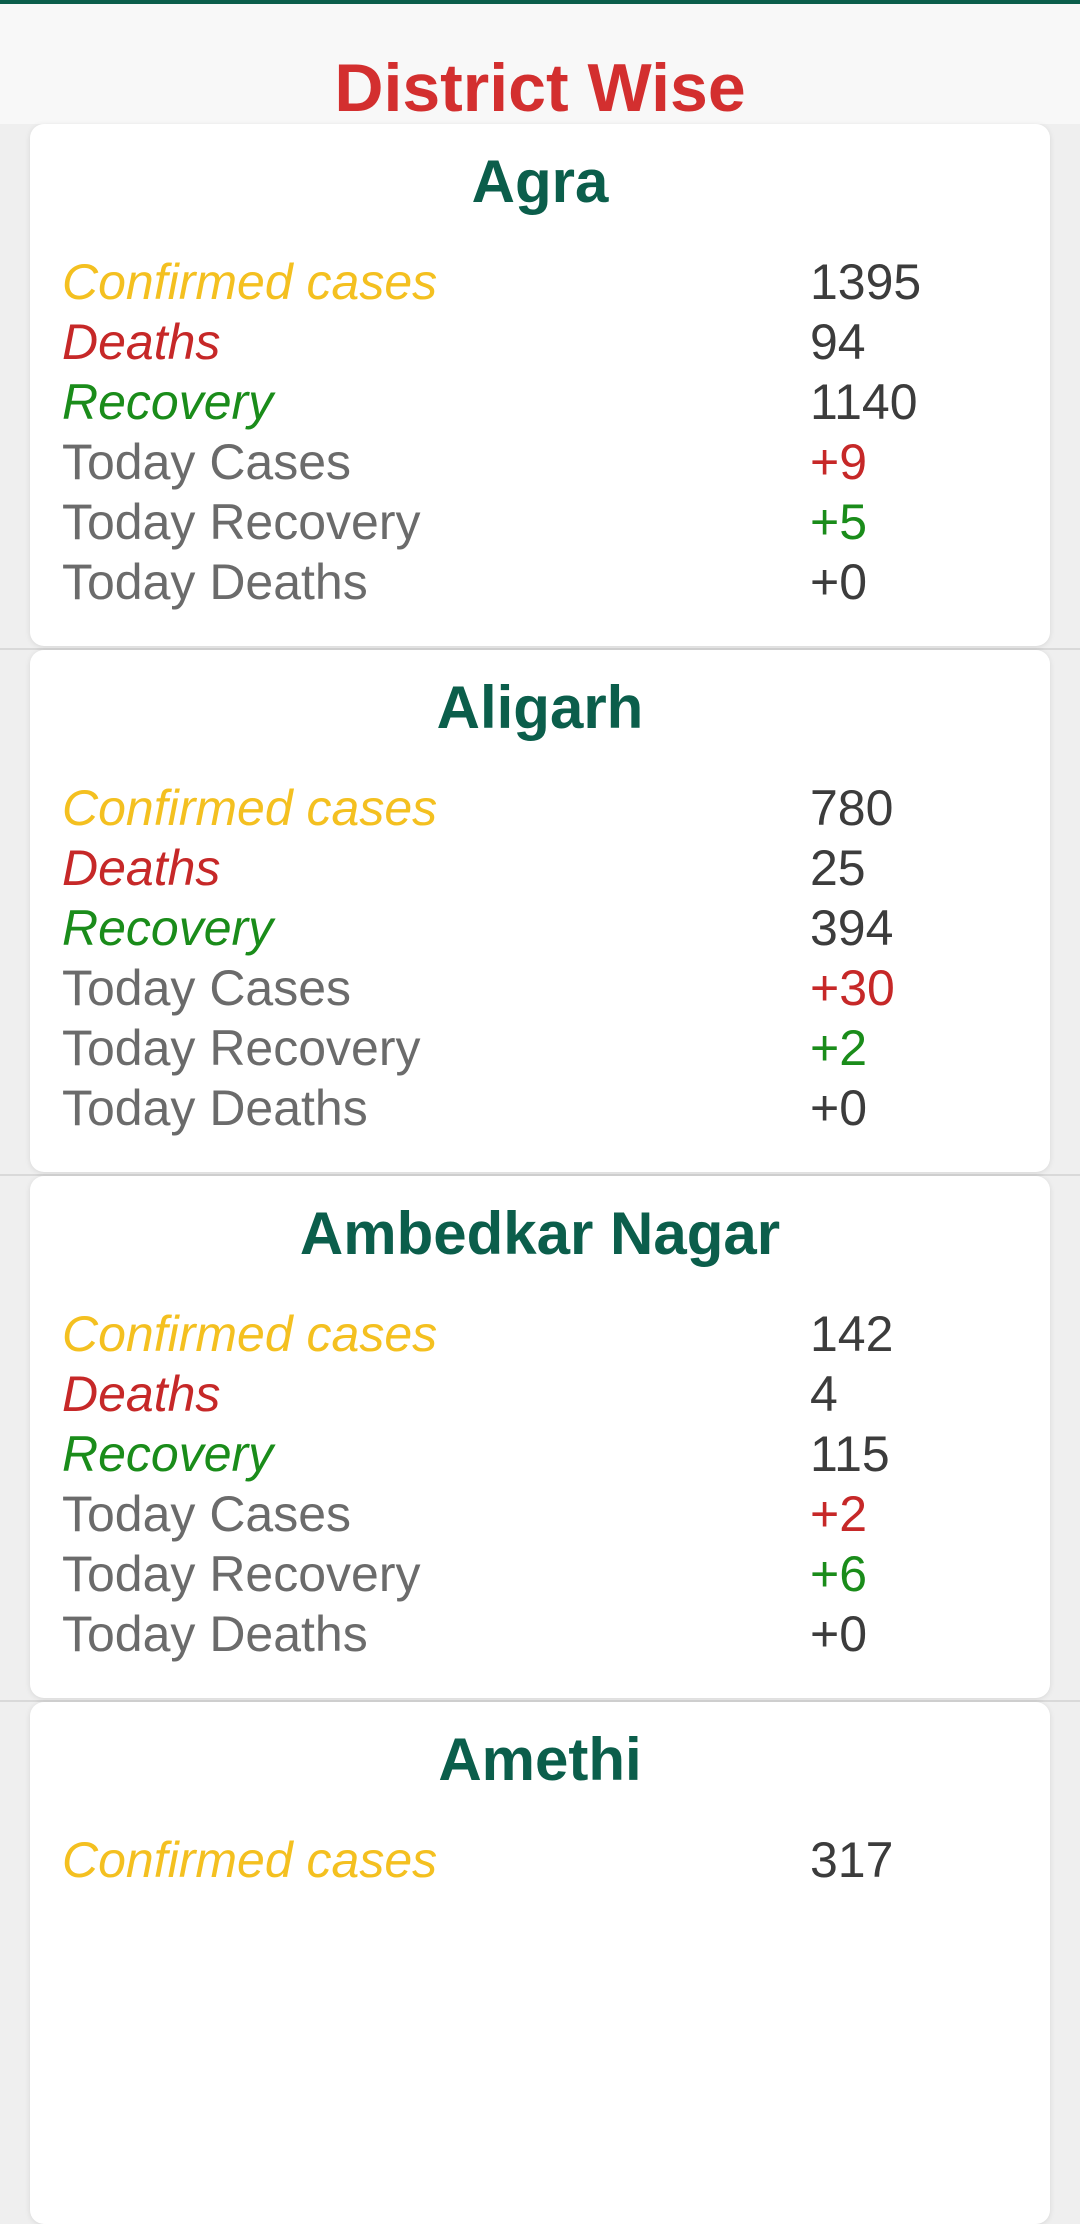 The height and width of the screenshot is (2224, 1080). I want to click on deaths-row: Deaths 25, so click(542, 868).